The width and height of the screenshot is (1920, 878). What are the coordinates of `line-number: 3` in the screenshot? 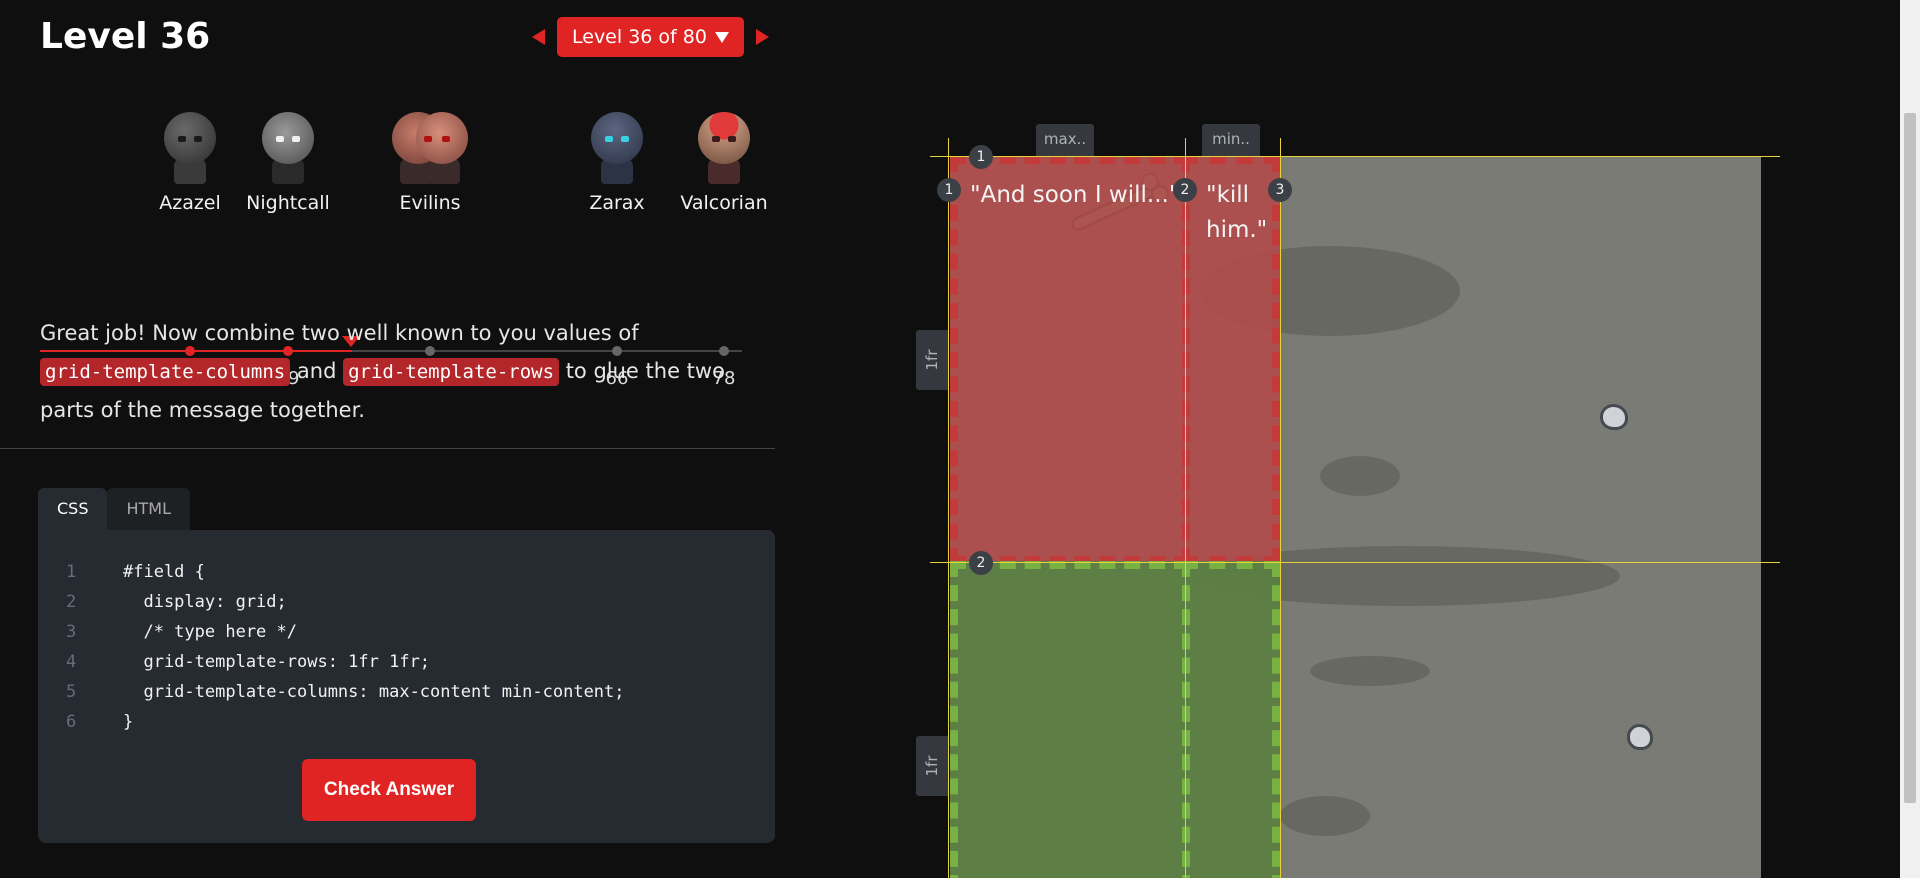 It's located at (71, 632).